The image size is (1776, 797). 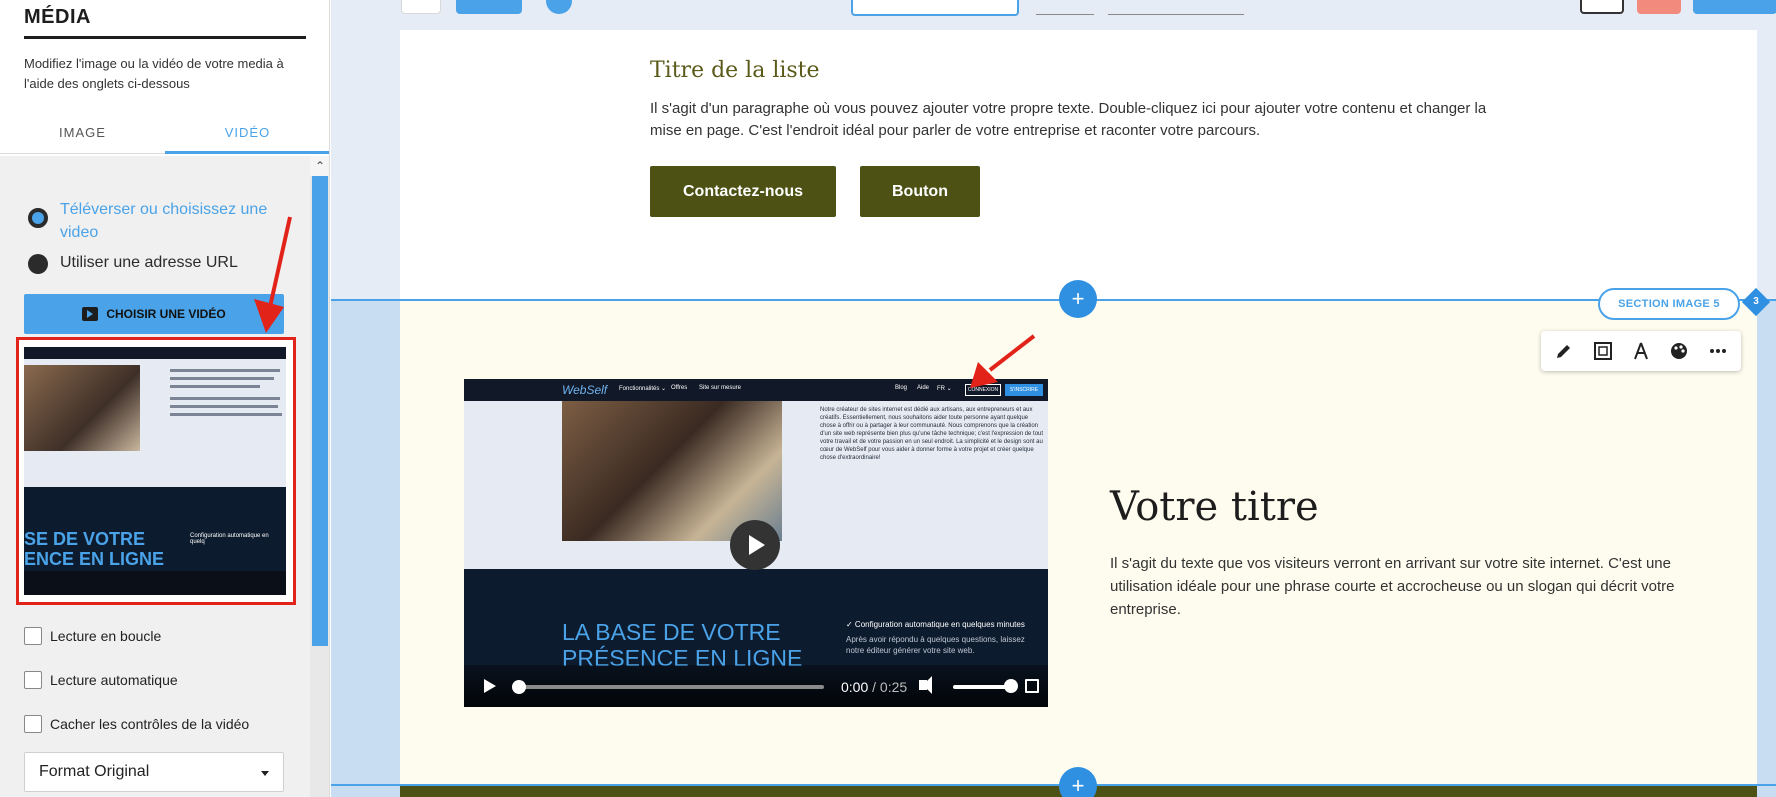 I want to click on compass-icon, so click(x=1641, y=351).